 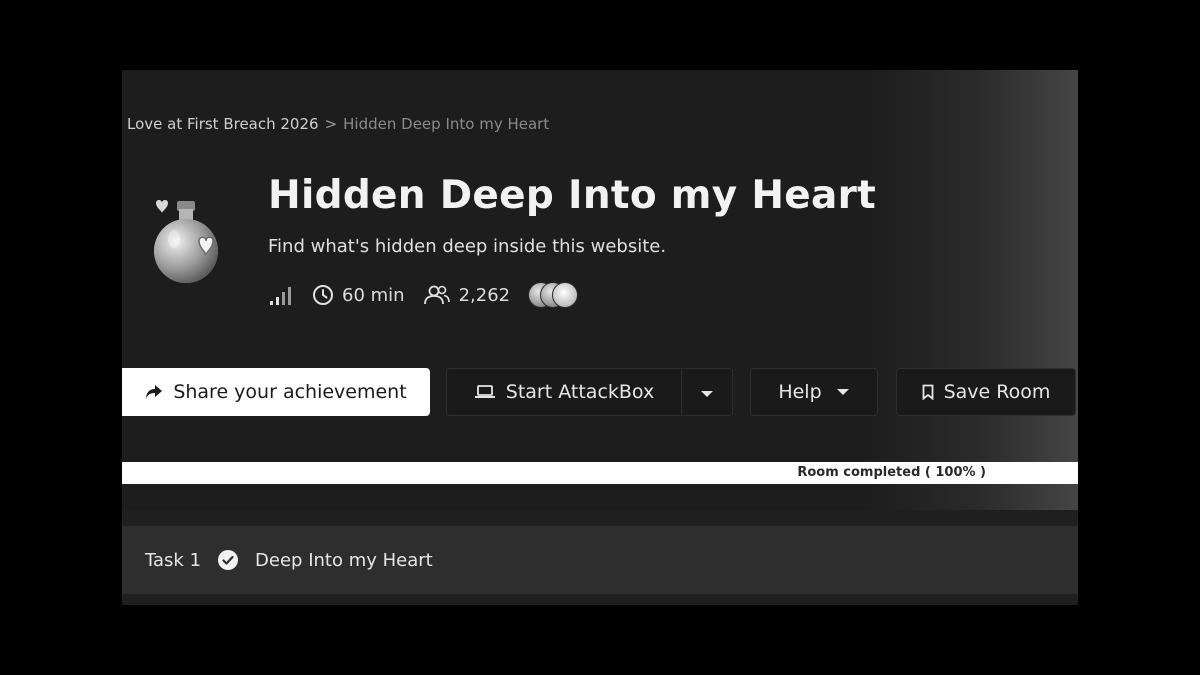 I want to click on task-row: Task 1 Deep Into my Heart, so click(x=600, y=560).